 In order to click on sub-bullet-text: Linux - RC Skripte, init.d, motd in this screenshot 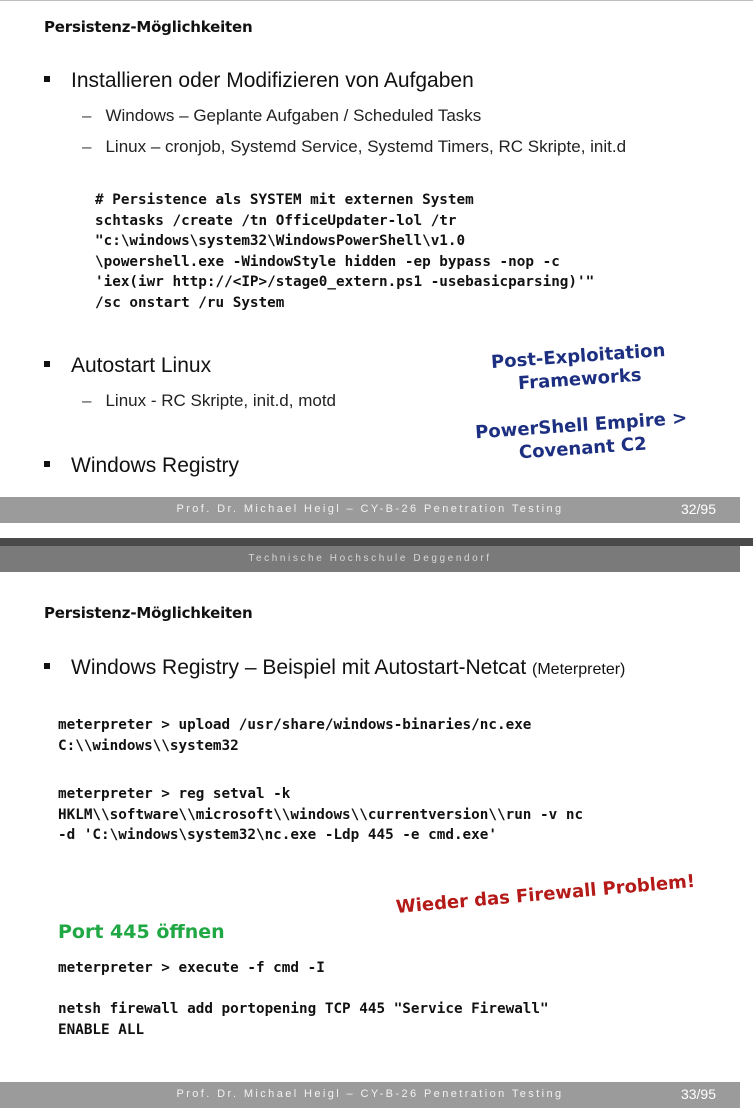, I will do `click(220, 400)`.